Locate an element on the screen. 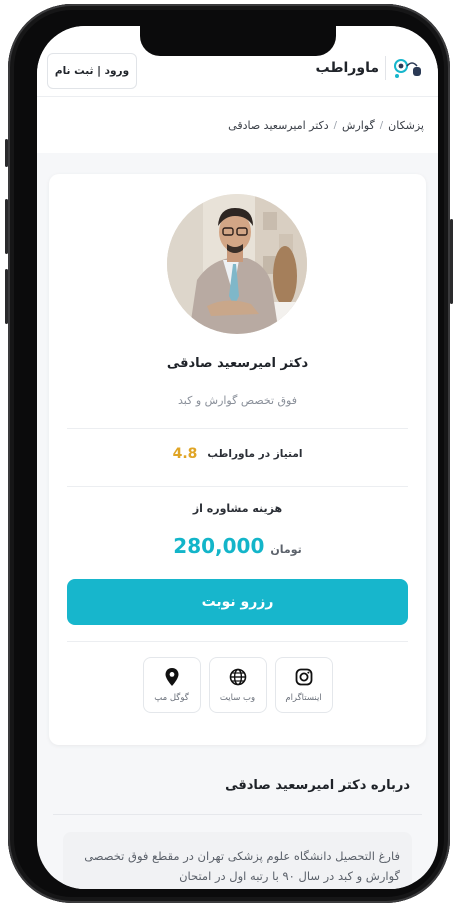 This screenshot has width=458, height=907. google-map-label: گوگل مپ is located at coordinates (171, 698).